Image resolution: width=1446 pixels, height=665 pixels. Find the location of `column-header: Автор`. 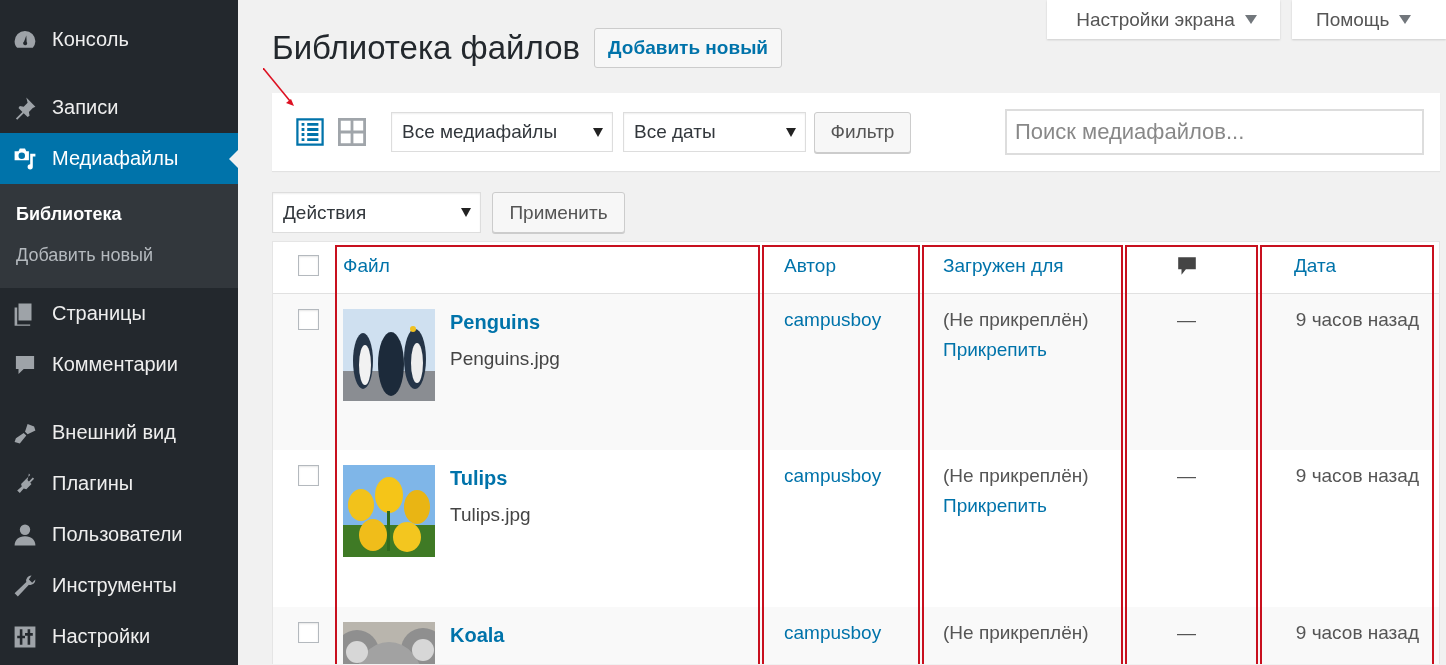

column-header: Автор is located at coordinates (810, 265).